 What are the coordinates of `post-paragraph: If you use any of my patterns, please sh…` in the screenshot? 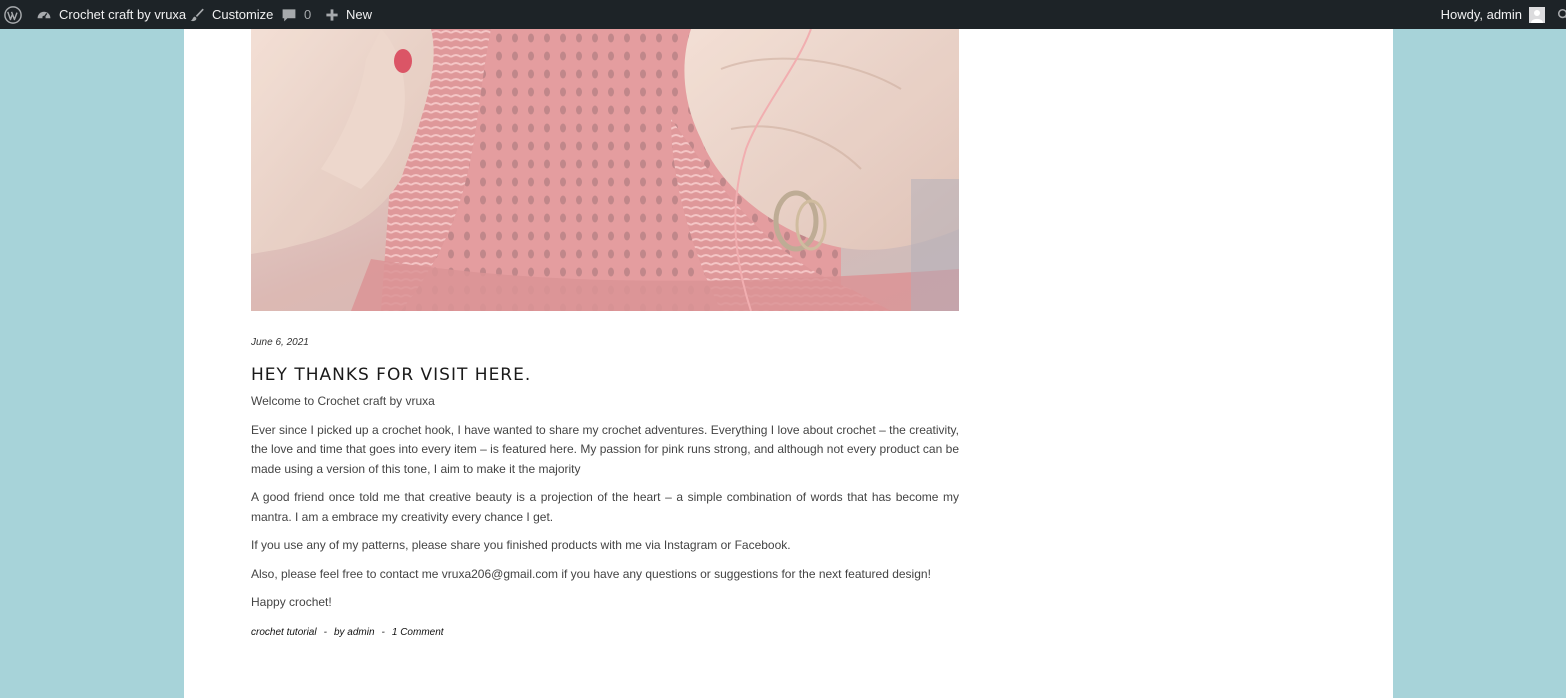 It's located at (521, 545).